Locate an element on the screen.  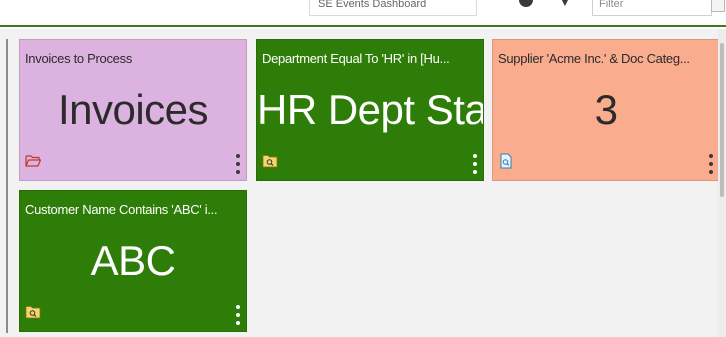
vertical-scrollbar is located at coordinates (722, 183).